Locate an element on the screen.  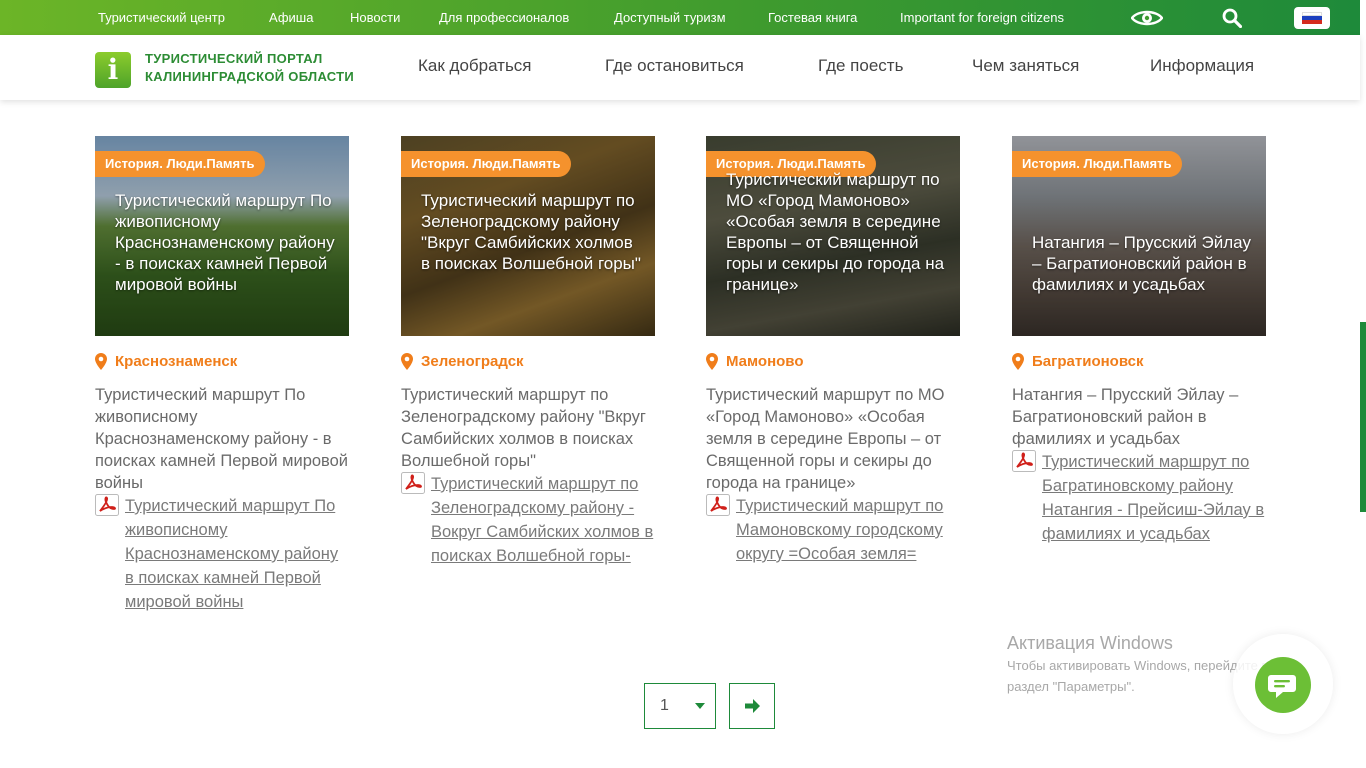
logo-line-1: ТУРИСТИЧЕСКИЙ ПОРТАЛ is located at coordinates (234, 58).